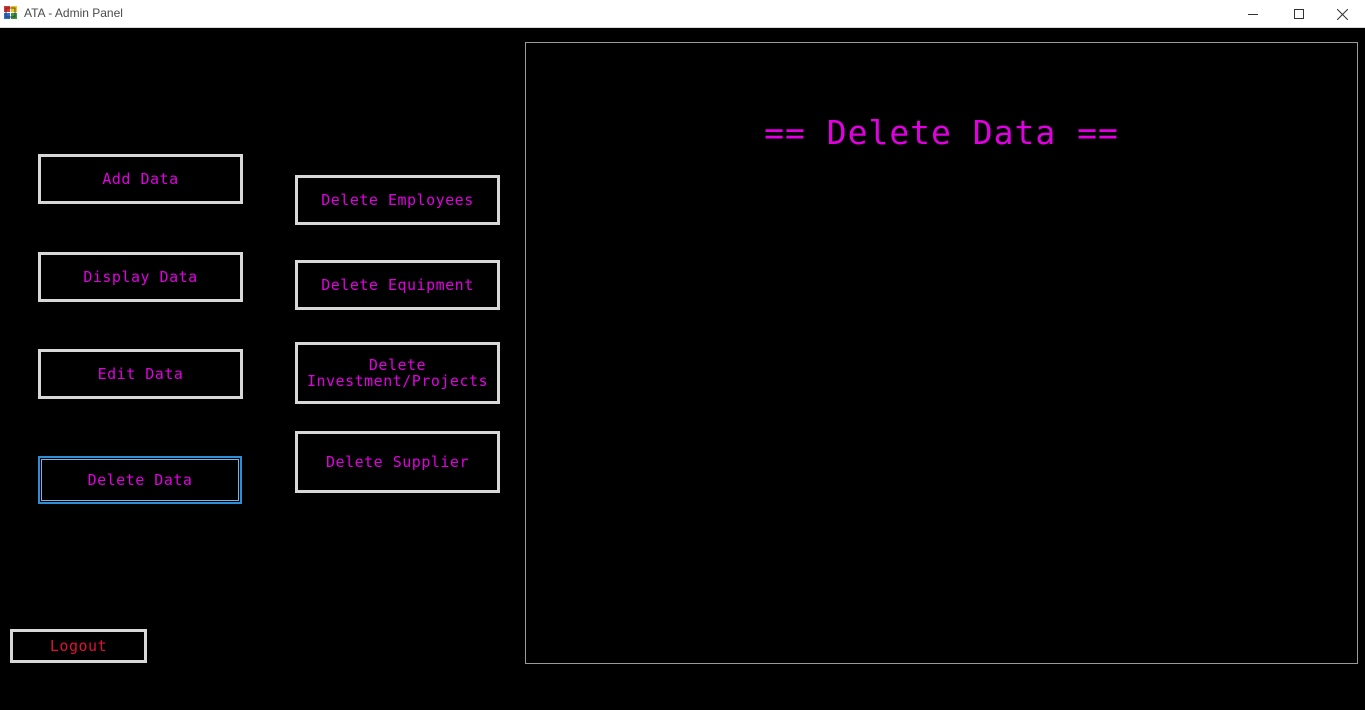 Image resolution: width=1365 pixels, height=710 pixels. I want to click on edit-data-label: Edit Data, so click(140, 374).